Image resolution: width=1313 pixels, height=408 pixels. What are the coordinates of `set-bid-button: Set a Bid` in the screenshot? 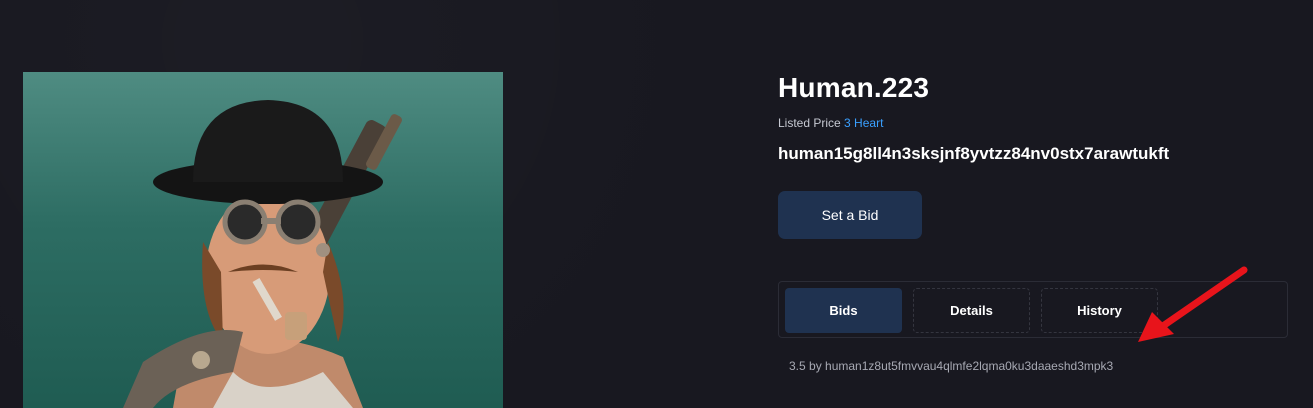 It's located at (850, 215).